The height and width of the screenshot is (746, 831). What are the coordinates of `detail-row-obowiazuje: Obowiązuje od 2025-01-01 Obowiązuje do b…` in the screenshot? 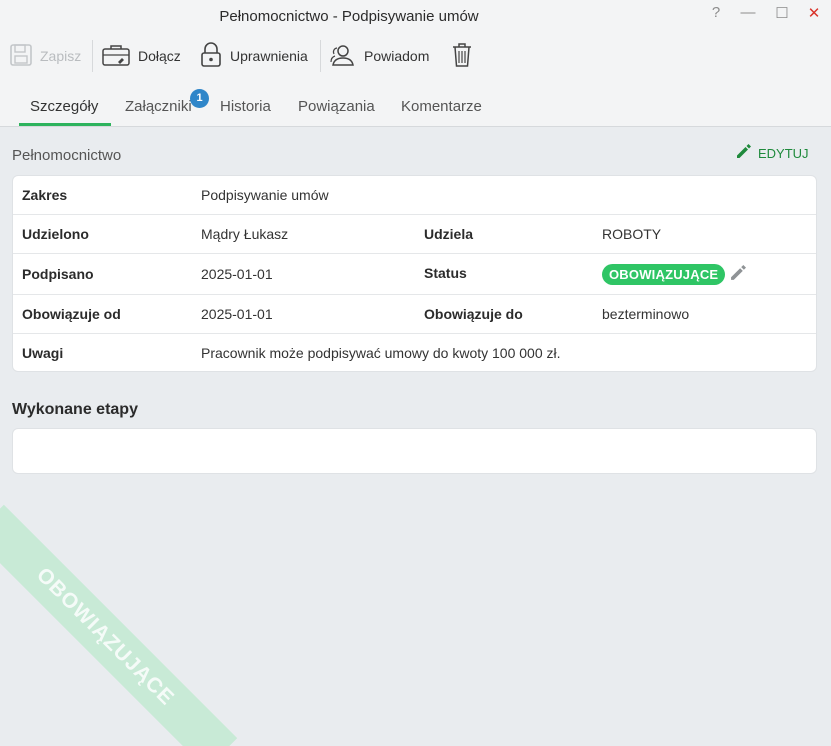 It's located at (414, 314).